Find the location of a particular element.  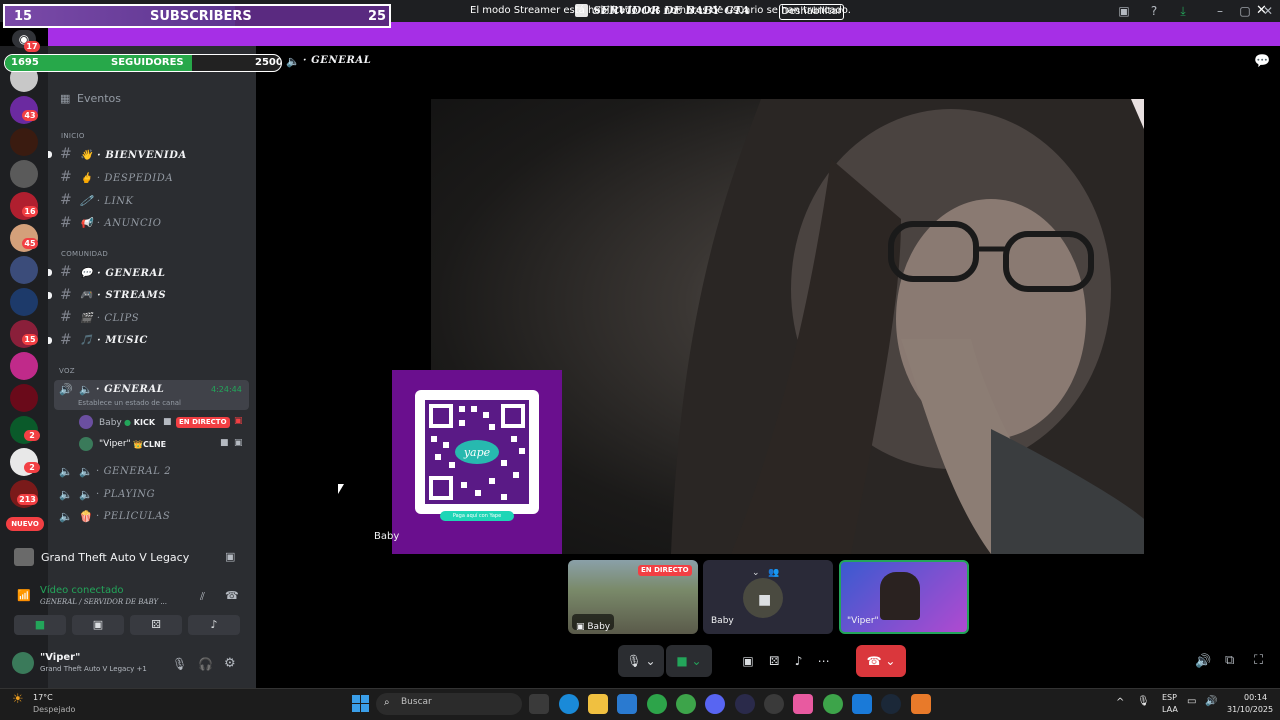

file-explorer-icon is located at coordinates (598, 704).